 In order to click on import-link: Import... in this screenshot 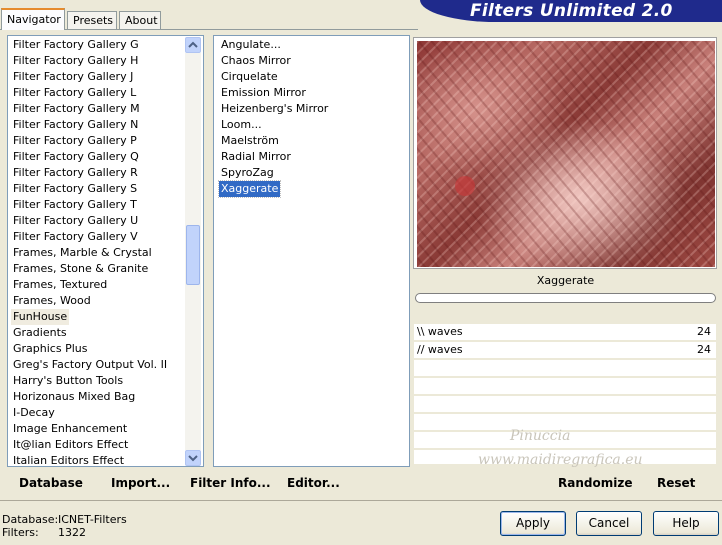, I will do `click(140, 483)`.